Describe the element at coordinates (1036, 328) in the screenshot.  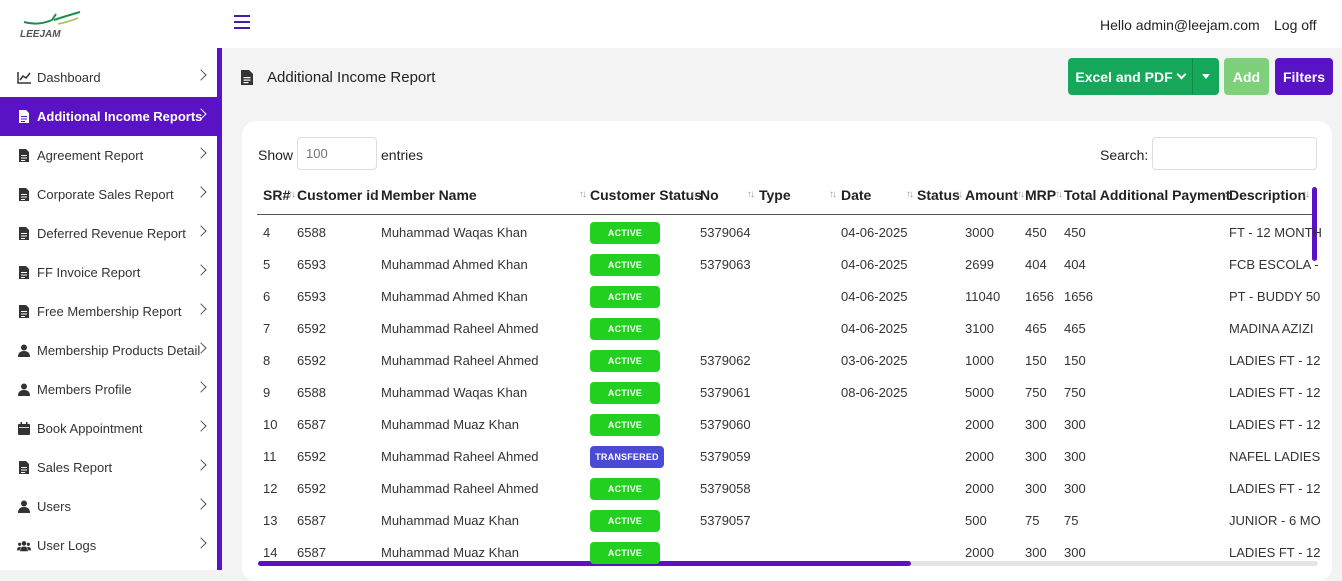
I see `table-cell-mrp: 465` at that location.